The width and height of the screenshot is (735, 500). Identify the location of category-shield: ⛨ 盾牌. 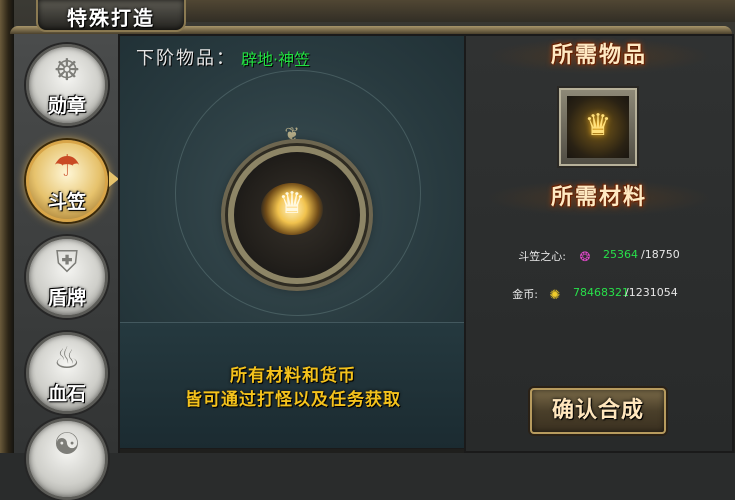
(67, 277).